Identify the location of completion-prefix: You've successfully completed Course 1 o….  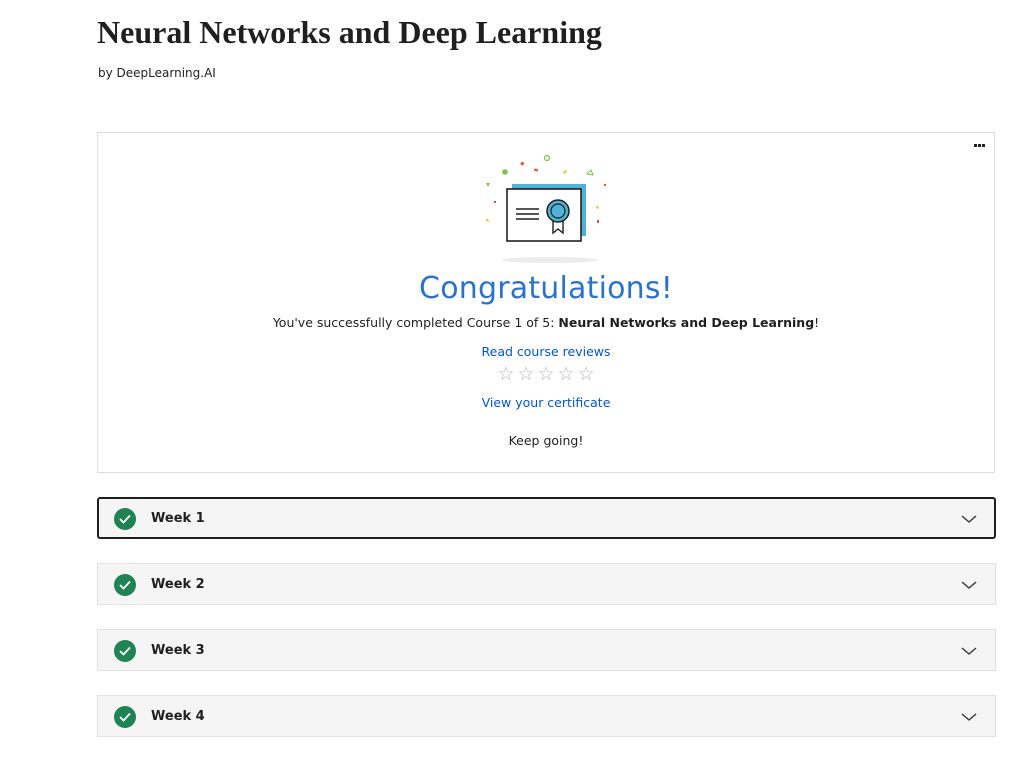
(415, 322).